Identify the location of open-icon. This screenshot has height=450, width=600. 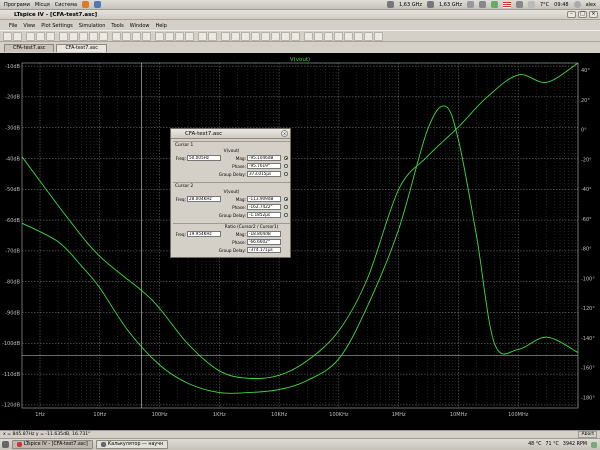
(7, 36).